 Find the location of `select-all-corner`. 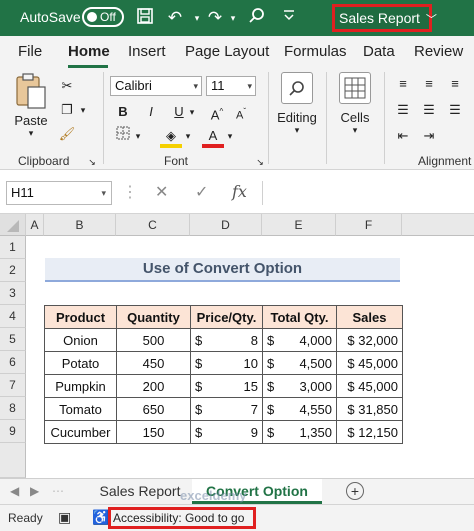

select-all-corner is located at coordinates (13, 225).